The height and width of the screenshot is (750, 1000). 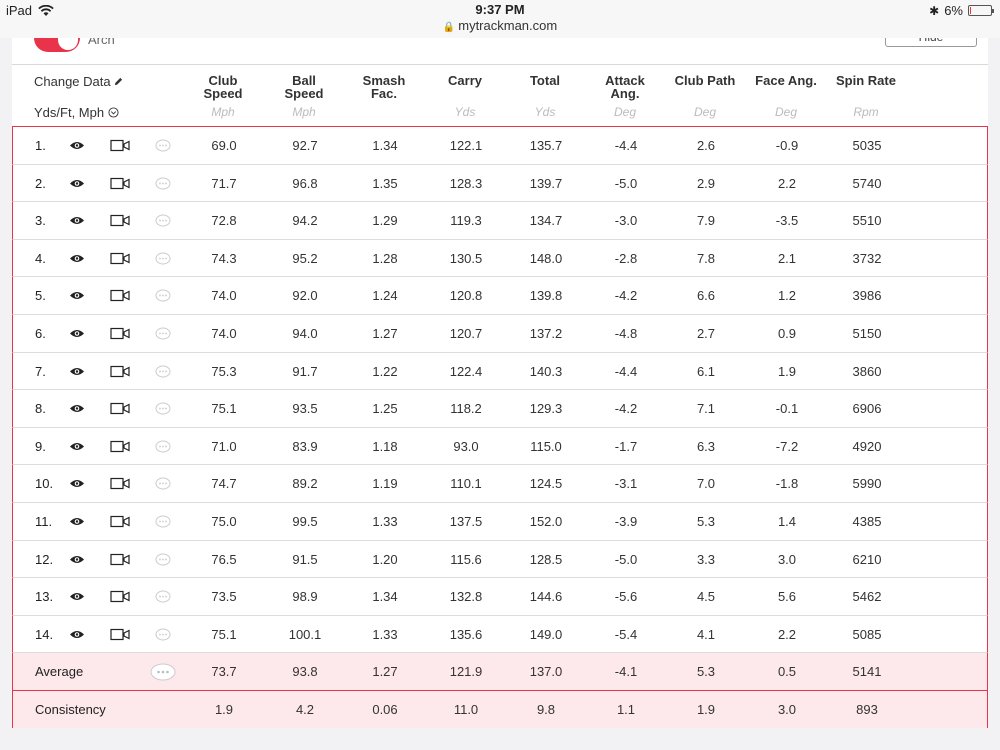 What do you see at coordinates (500, 634) in the screenshot?
I see `table-row: 14. 75.1 100.1 1.33 135.6 149.0 -5.4 4.1 2.2 5085` at bounding box center [500, 634].